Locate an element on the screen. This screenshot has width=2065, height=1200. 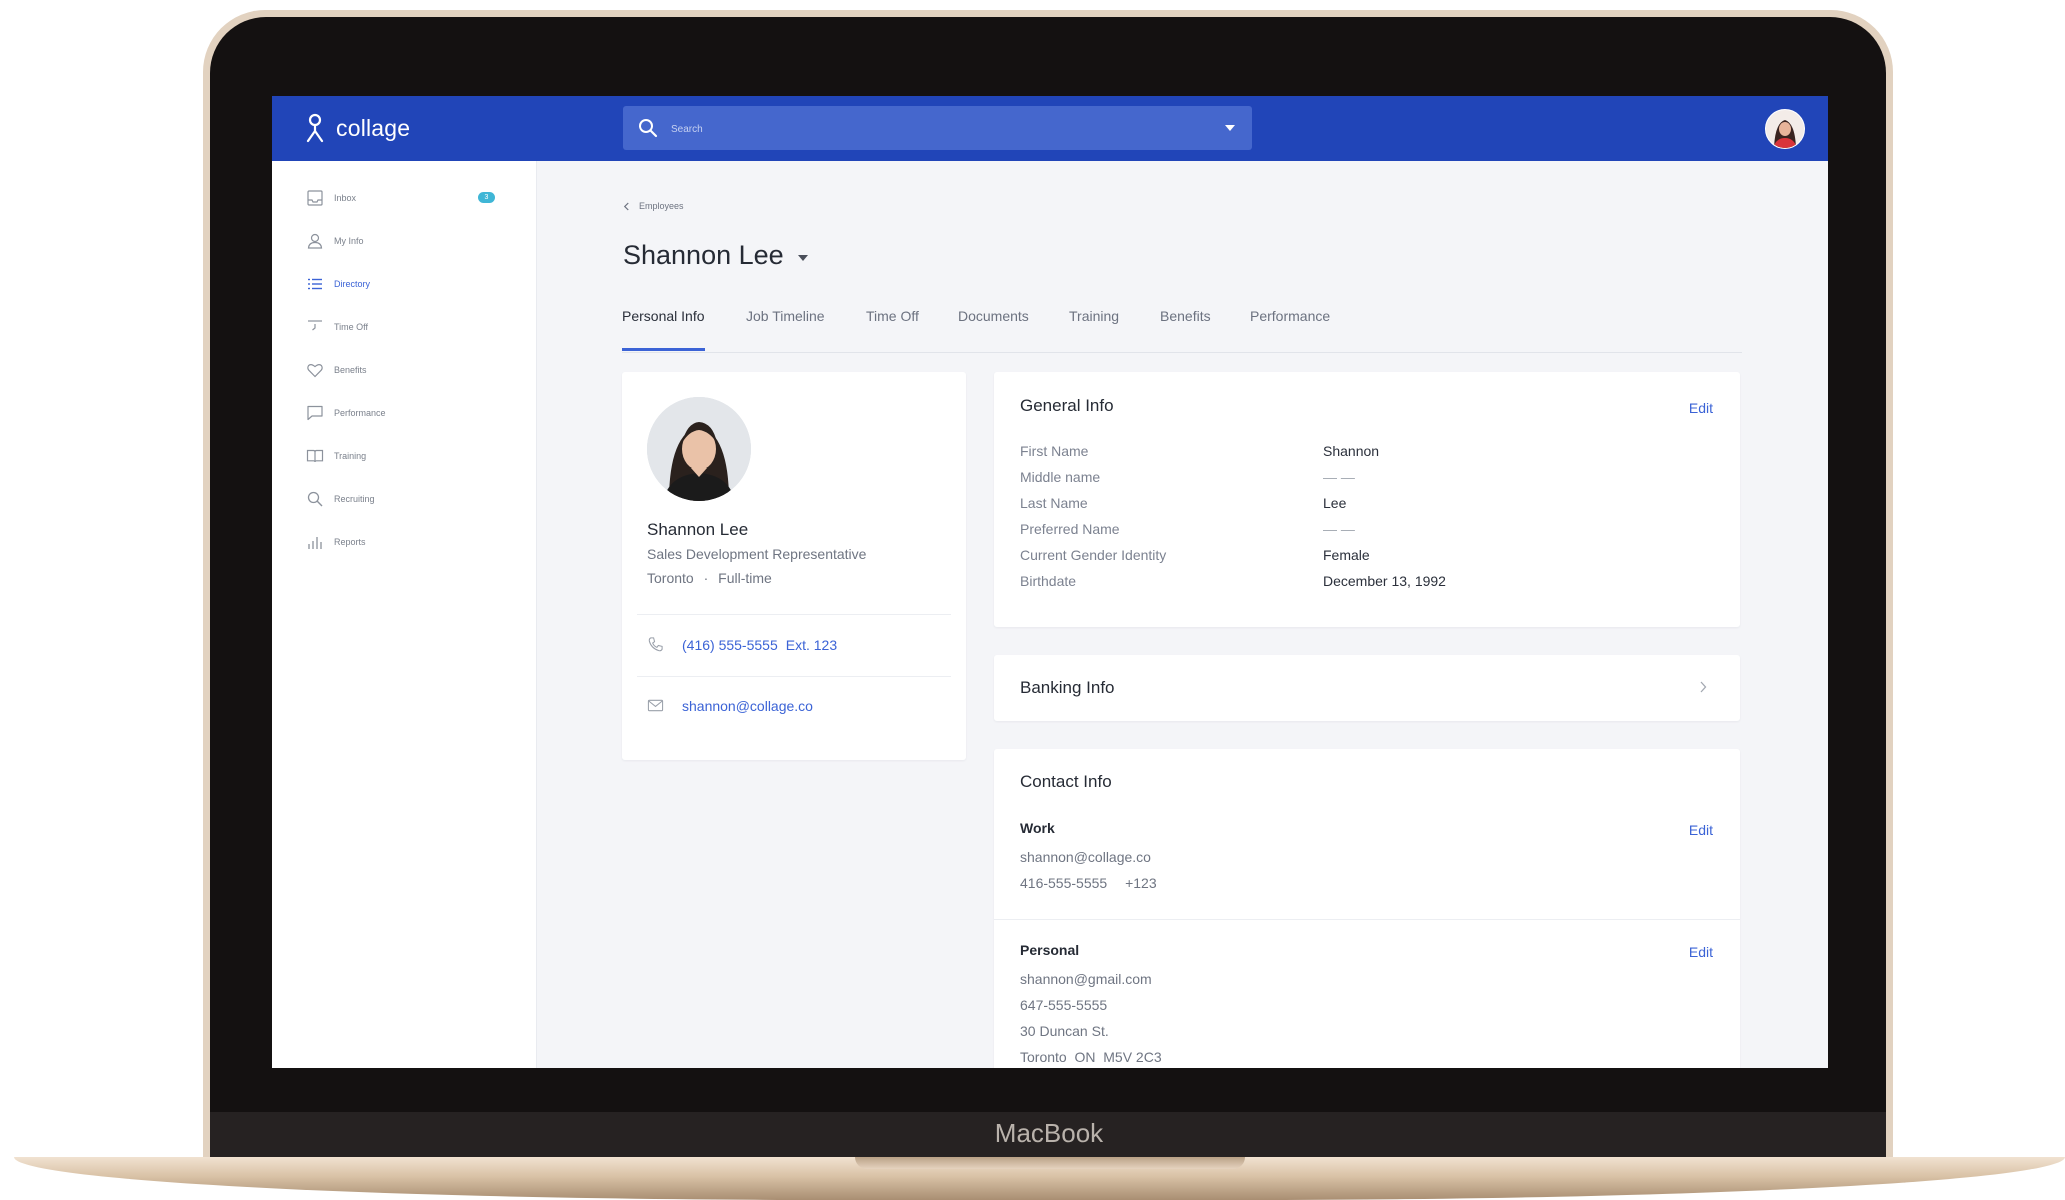
profile-photo is located at coordinates (699, 449).